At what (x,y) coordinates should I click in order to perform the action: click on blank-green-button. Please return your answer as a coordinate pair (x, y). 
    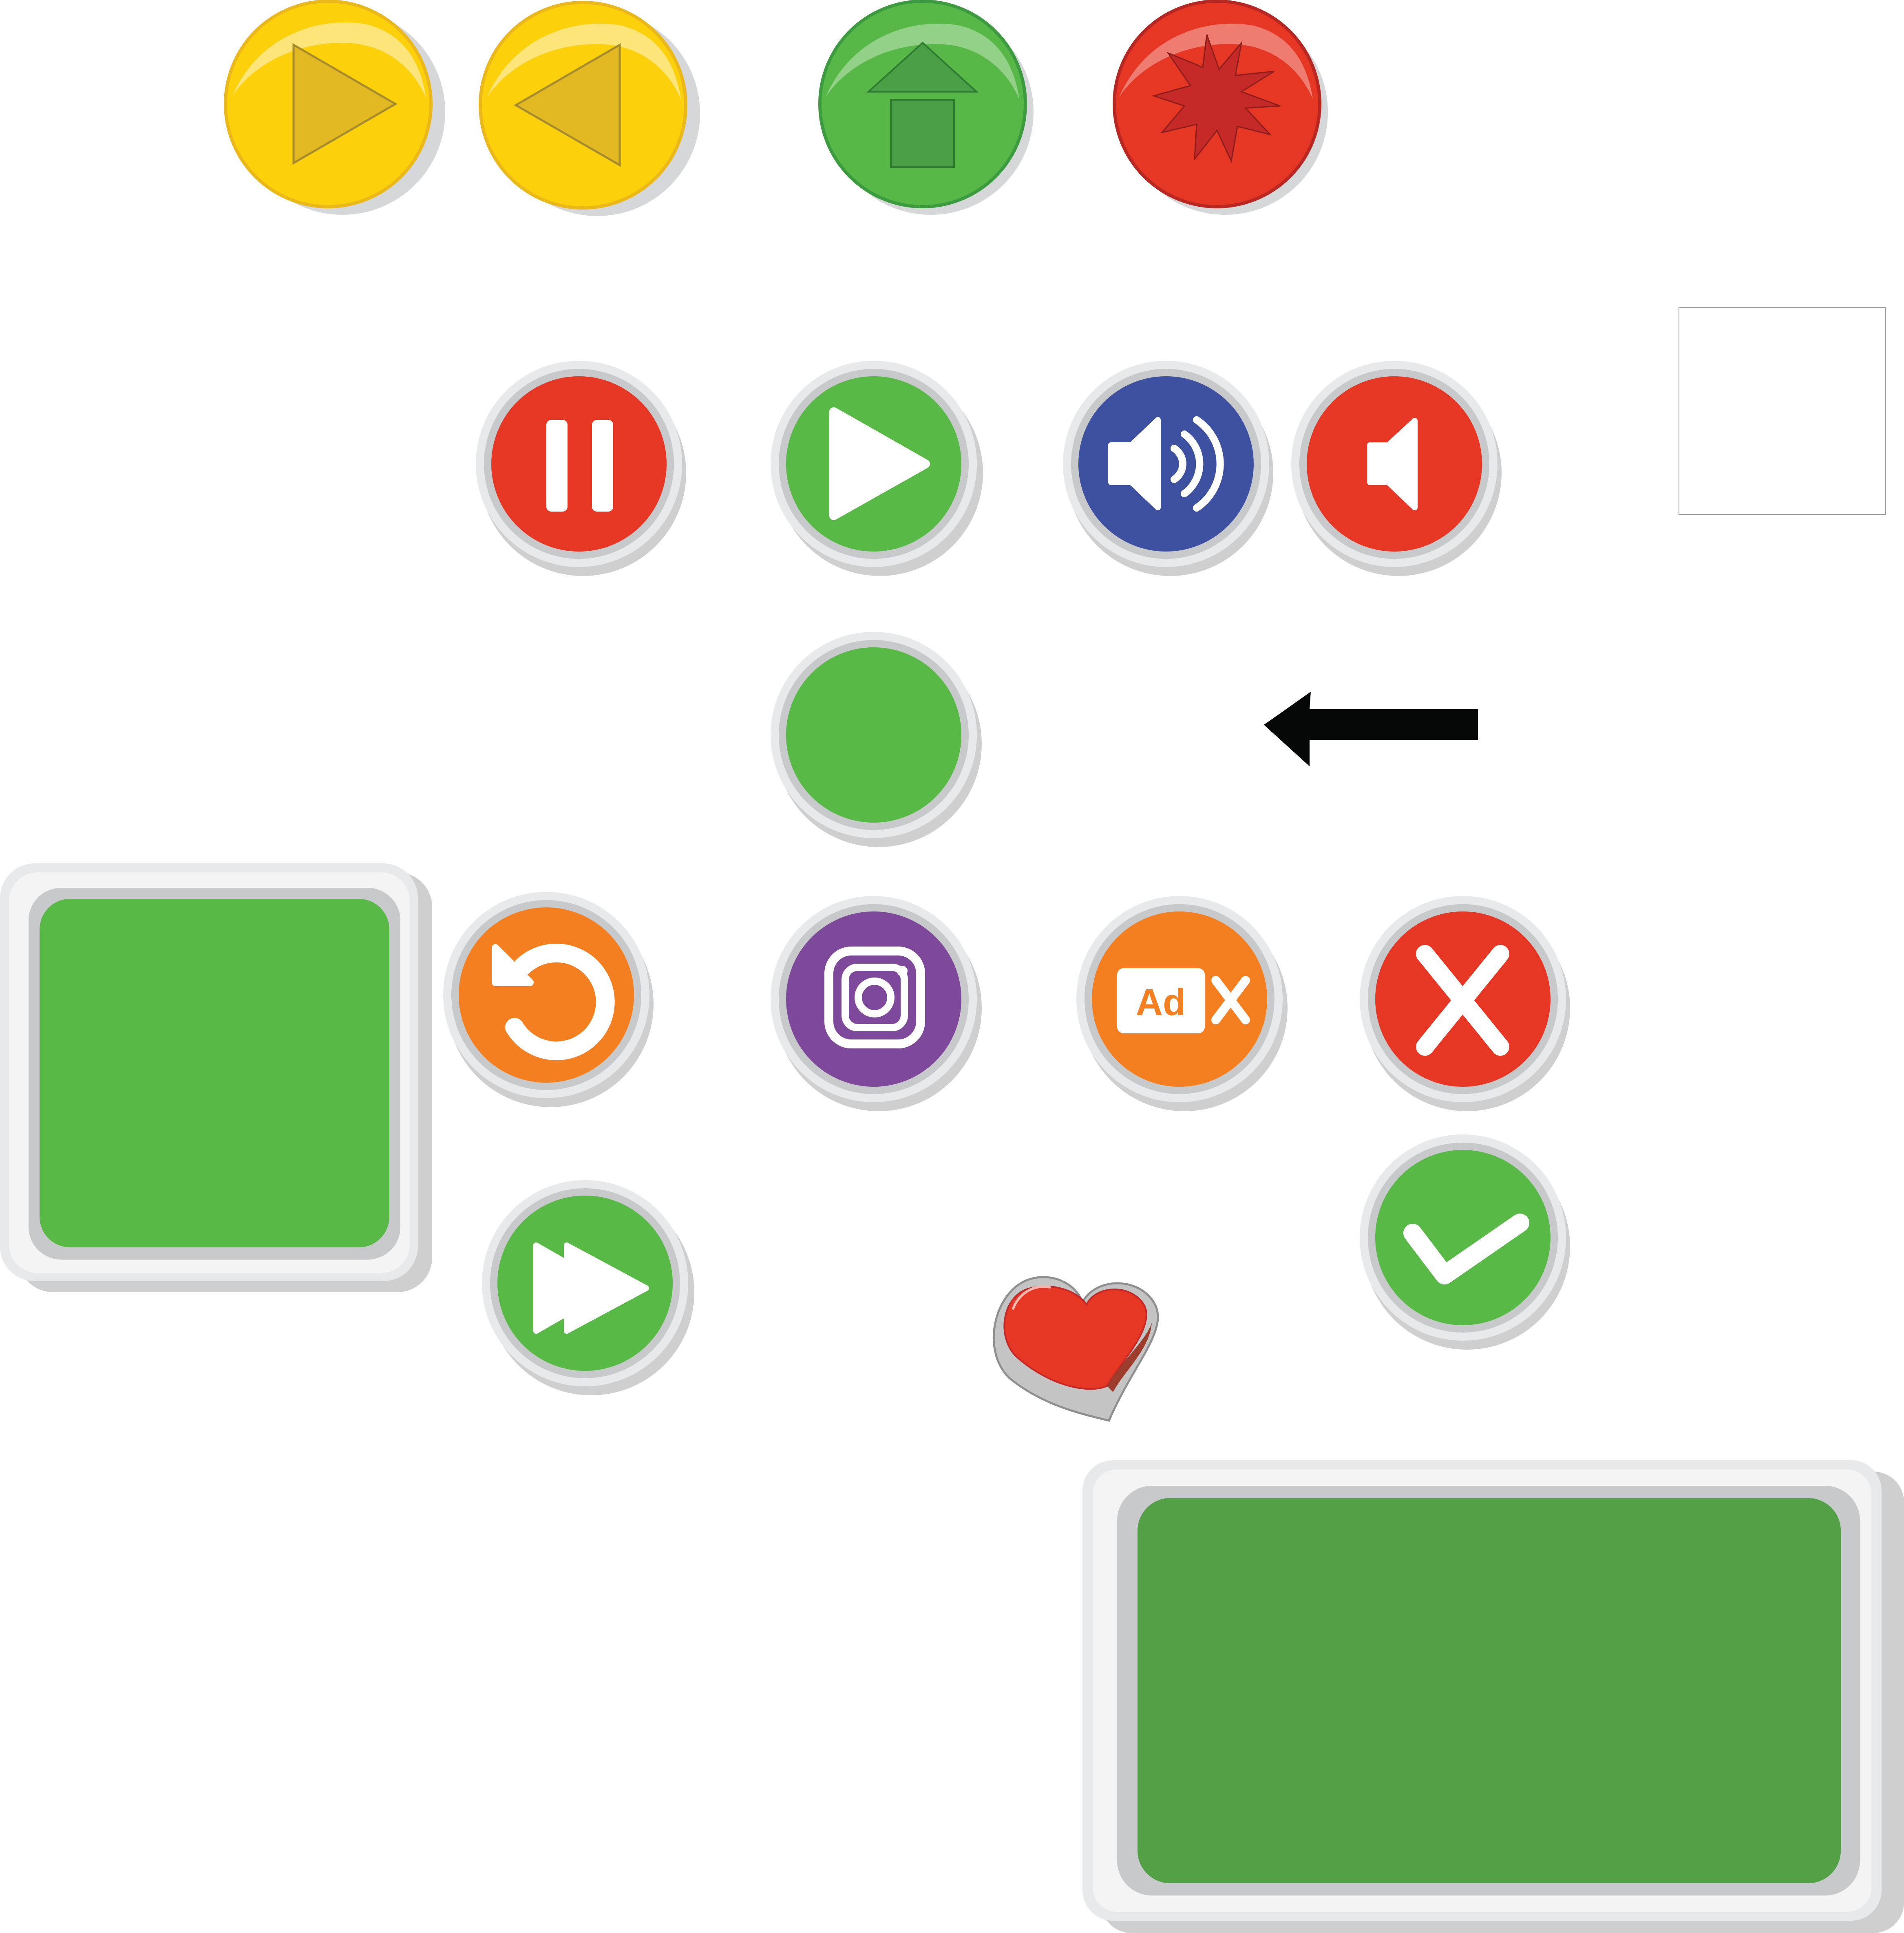
    Looking at the image, I should click on (879, 740).